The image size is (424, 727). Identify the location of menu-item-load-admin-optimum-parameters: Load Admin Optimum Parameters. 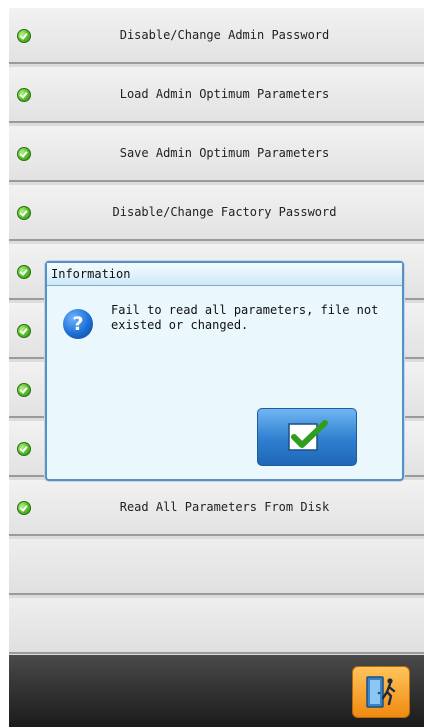
(216, 95).